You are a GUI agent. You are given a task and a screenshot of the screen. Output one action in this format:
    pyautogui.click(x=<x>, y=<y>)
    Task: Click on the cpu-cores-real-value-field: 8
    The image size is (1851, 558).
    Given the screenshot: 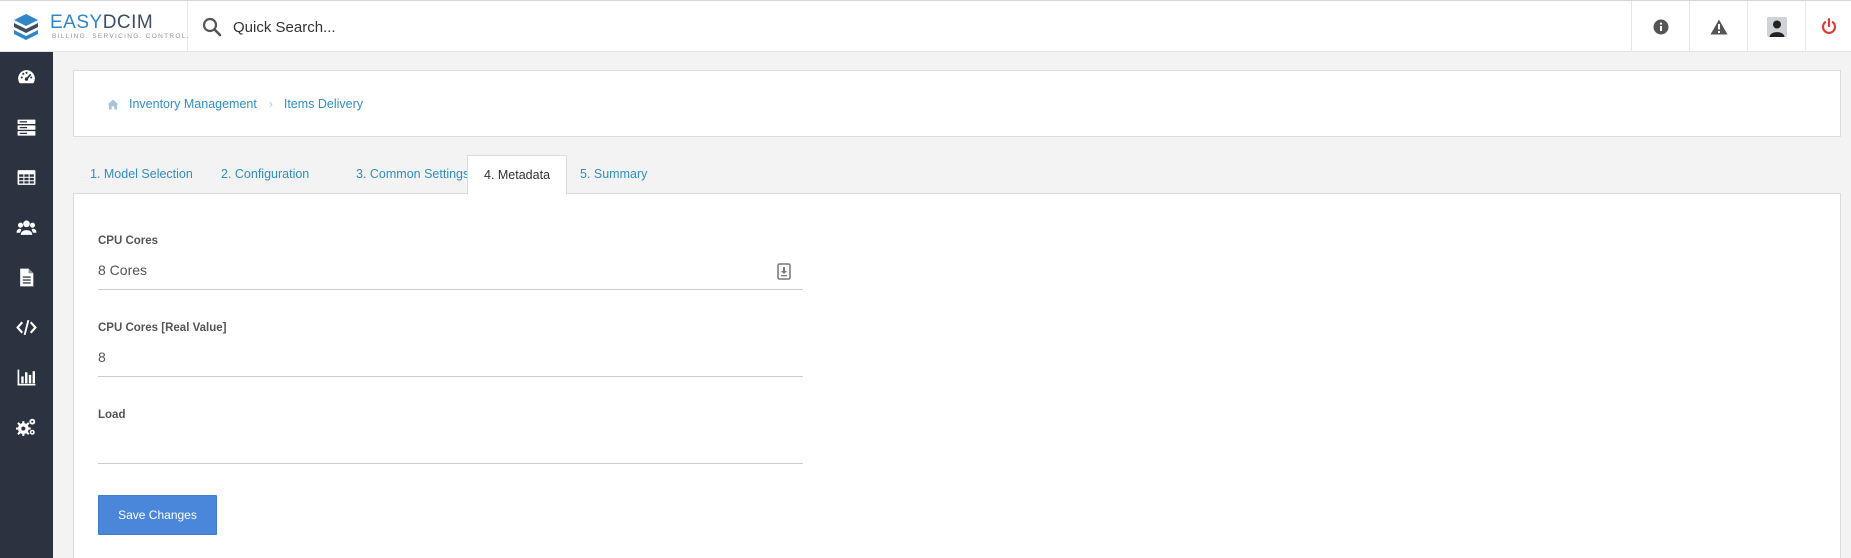 What is the action you would take?
    pyautogui.click(x=450, y=360)
    